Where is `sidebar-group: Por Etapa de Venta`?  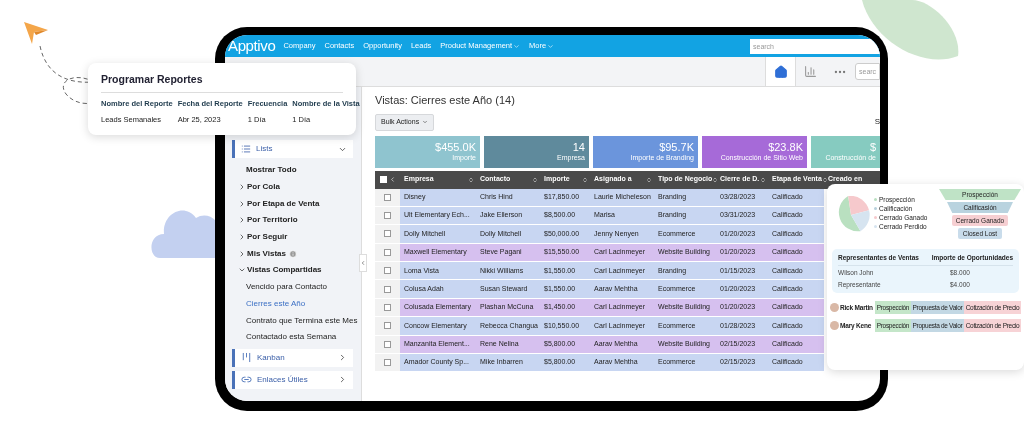 sidebar-group: Por Etapa de Venta is located at coordinates (295, 204).